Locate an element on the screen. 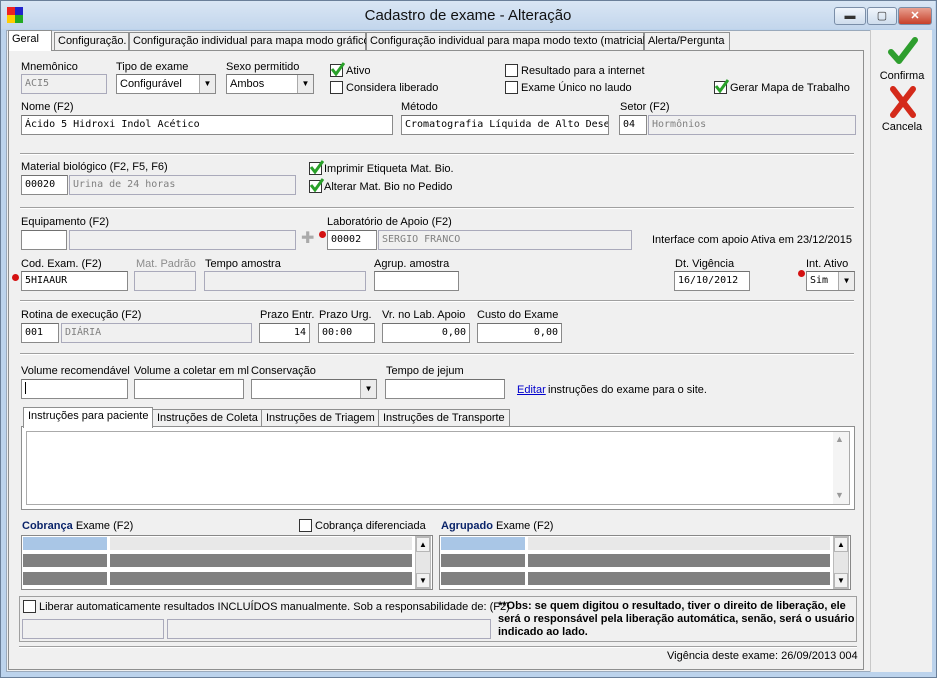  tipo-exame-select: Configurável ▼ is located at coordinates (166, 84).